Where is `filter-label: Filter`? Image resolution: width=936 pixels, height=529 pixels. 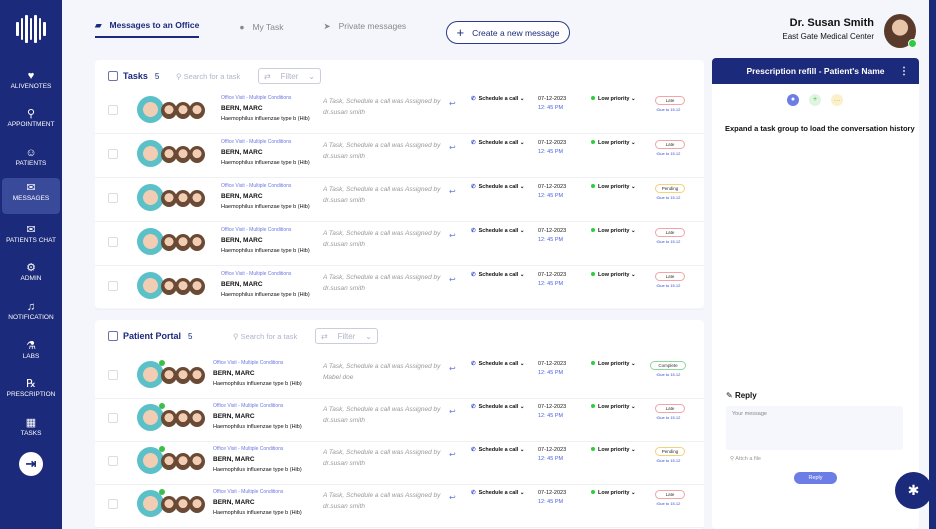
filter-label: Filter is located at coordinates (289, 76).